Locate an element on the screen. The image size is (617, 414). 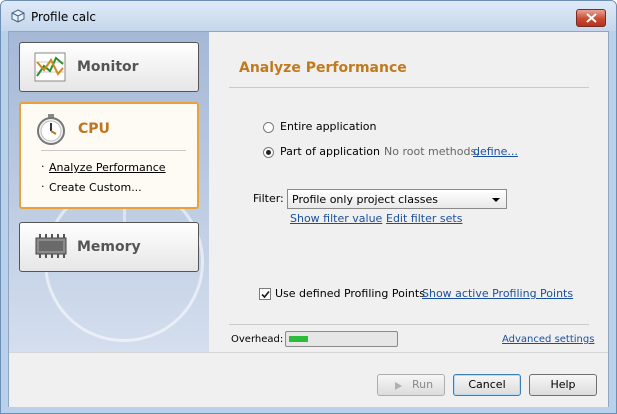
window-title: Profile calc is located at coordinates (64, 17).